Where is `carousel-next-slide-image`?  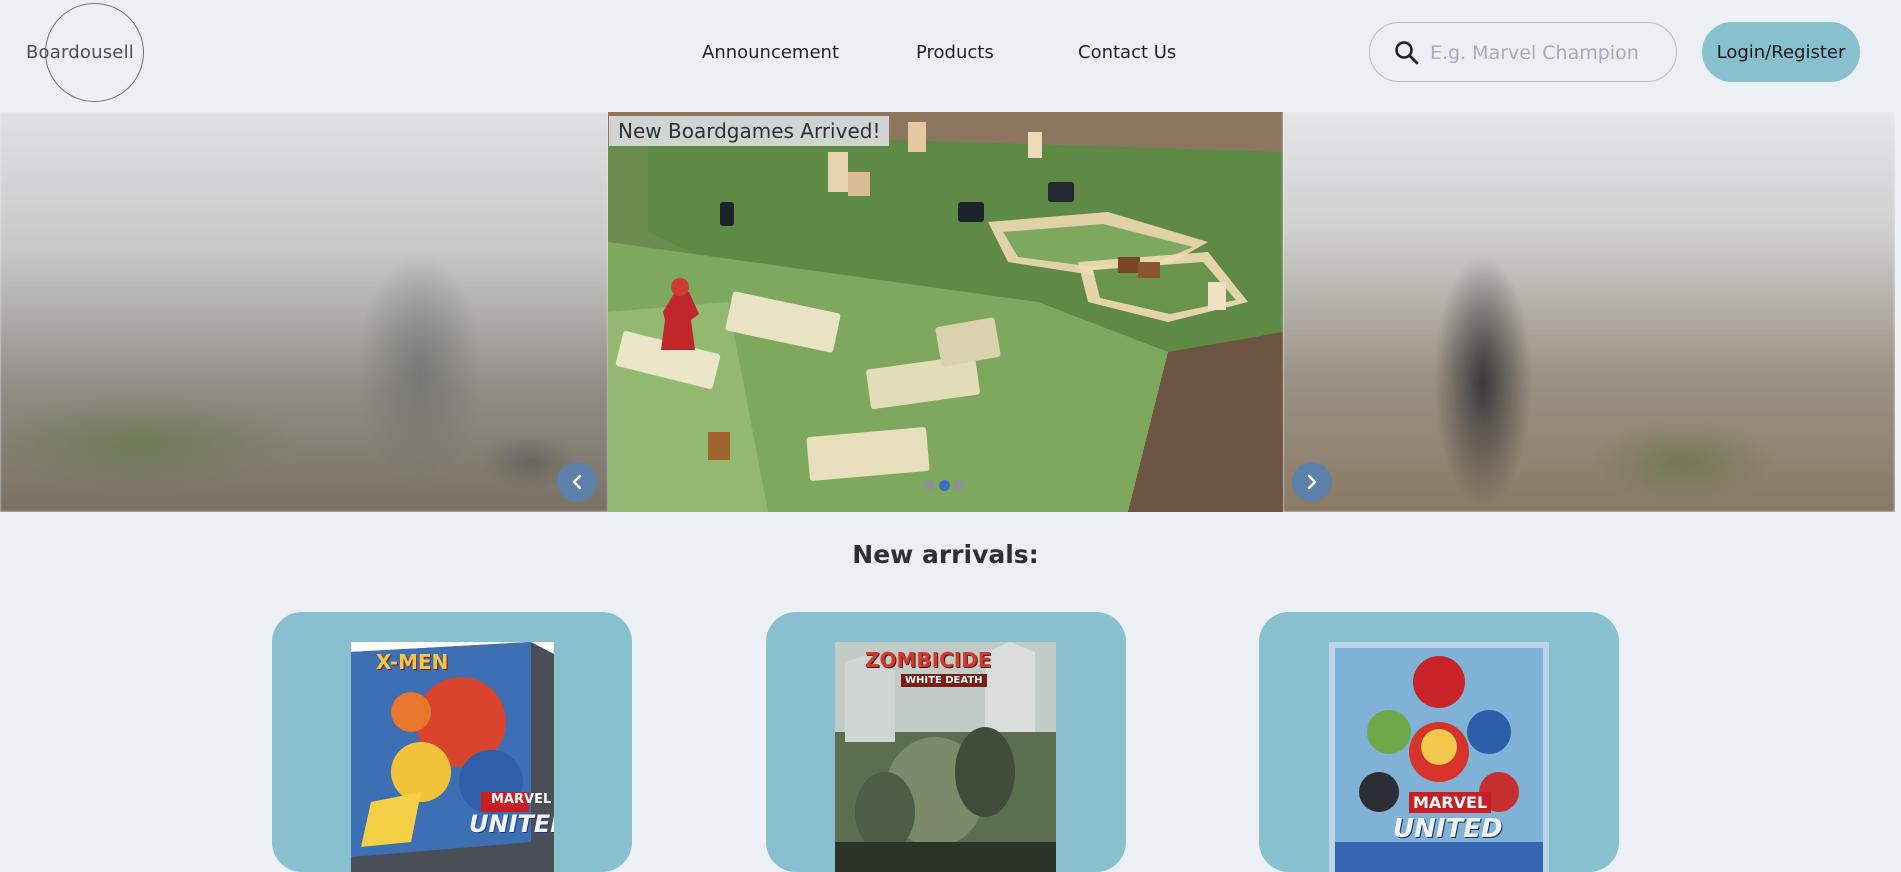
carousel-next-slide-image is located at coordinates (1589, 312).